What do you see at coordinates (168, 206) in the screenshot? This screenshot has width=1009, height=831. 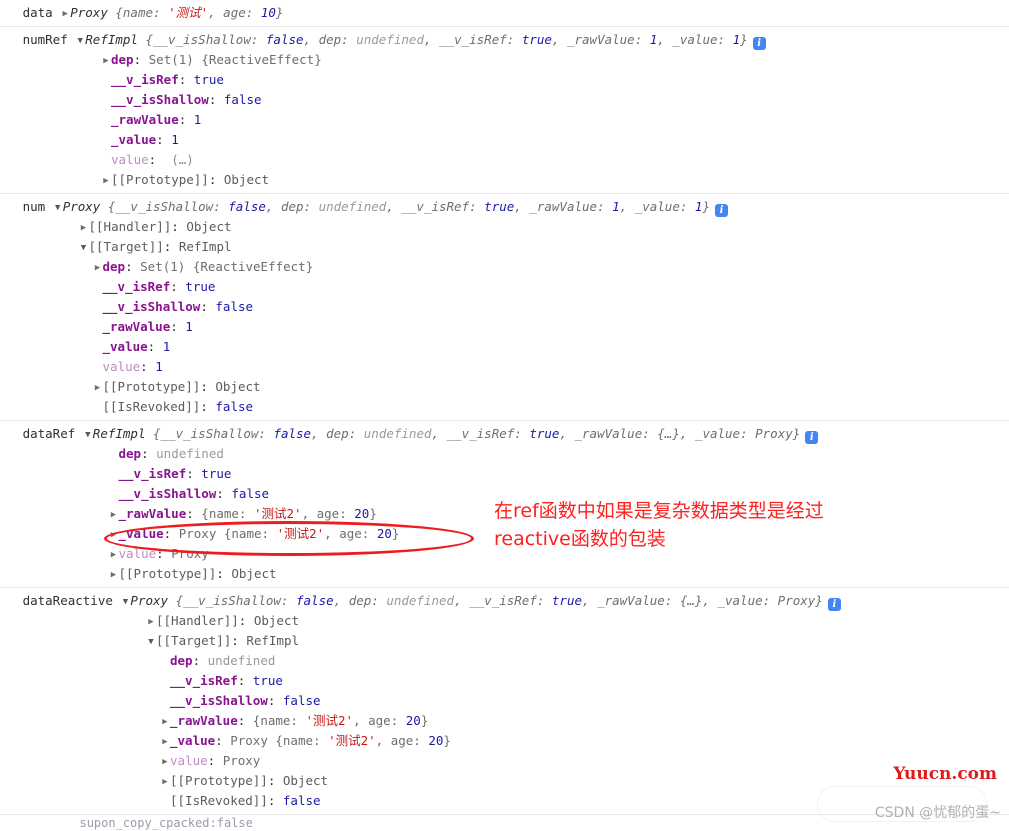 I see `preview-text: {__v_isShallow:` at bounding box center [168, 206].